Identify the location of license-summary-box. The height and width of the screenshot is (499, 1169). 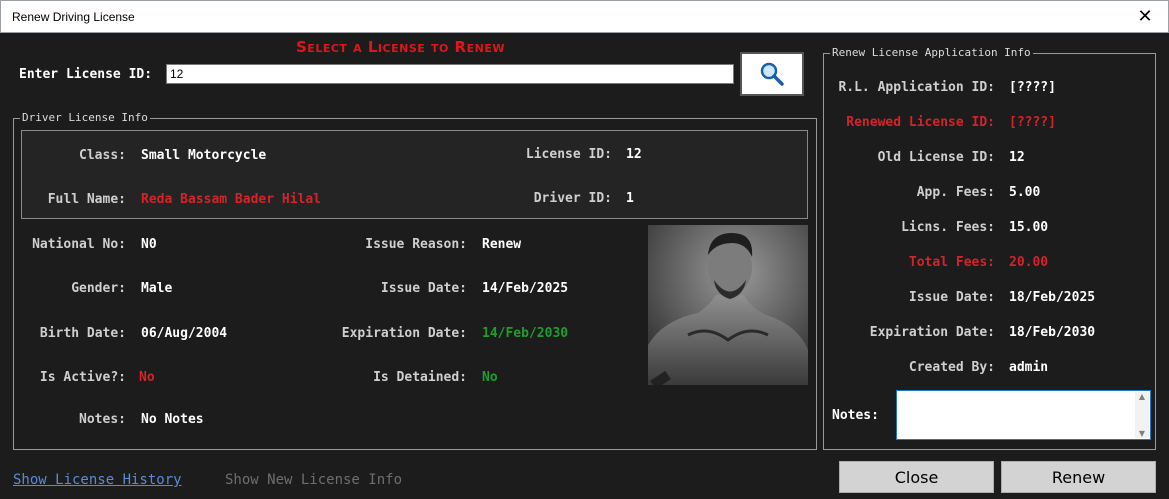
(414, 174).